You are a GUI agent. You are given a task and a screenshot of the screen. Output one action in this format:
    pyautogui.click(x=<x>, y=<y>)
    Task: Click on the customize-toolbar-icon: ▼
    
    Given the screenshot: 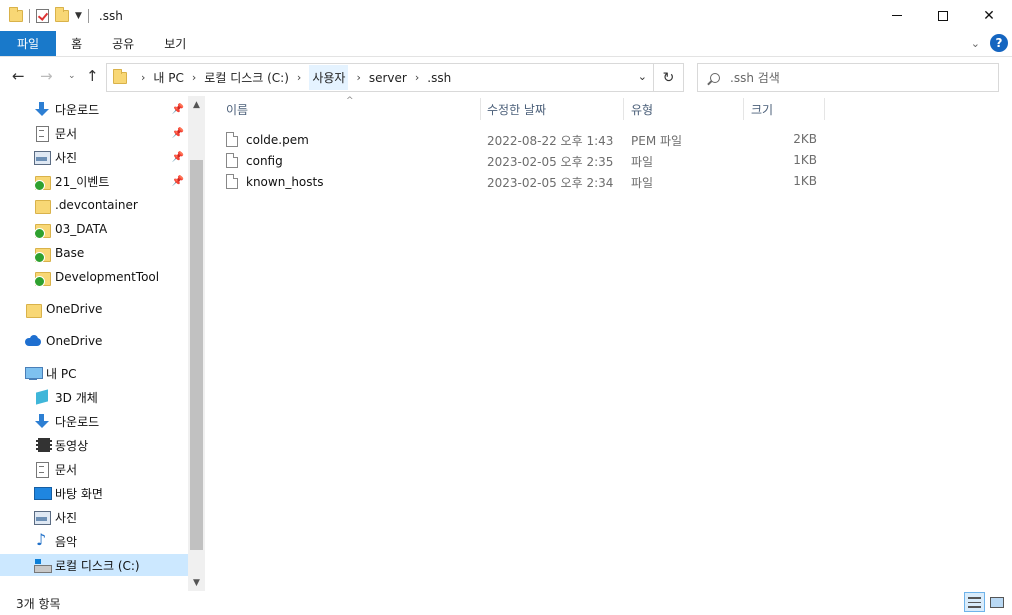 What is the action you would take?
    pyautogui.click(x=78, y=16)
    